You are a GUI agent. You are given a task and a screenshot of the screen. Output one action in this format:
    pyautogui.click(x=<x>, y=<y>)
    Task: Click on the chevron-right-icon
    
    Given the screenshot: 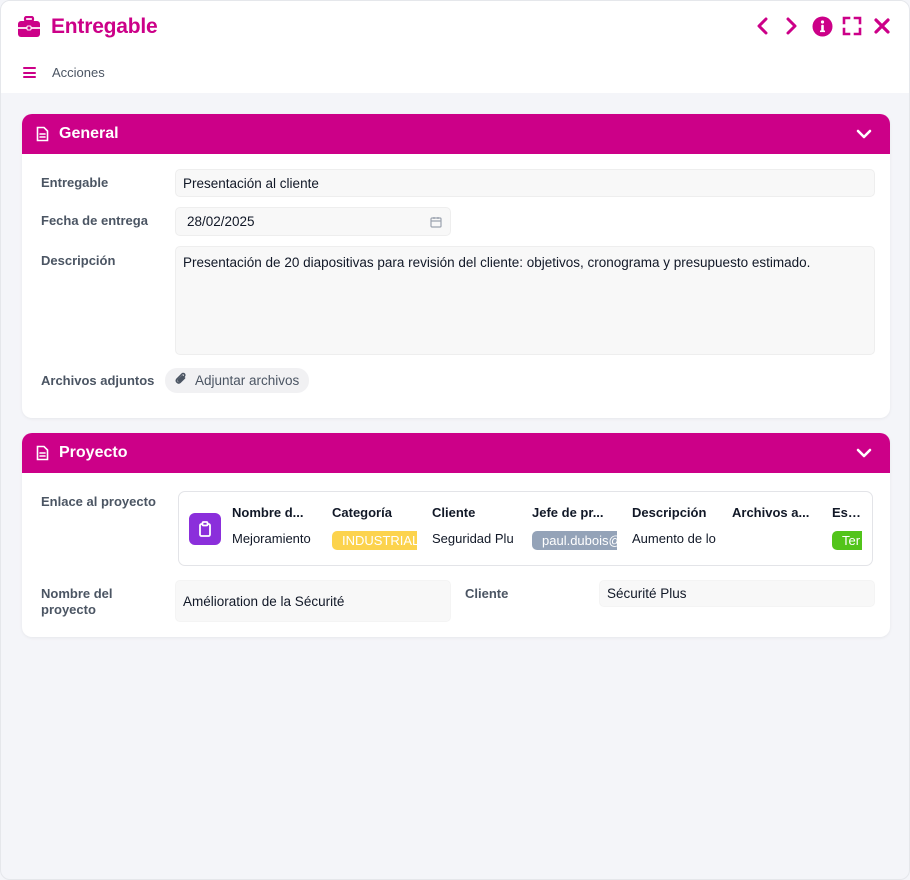 What is the action you would take?
    pyautogui.click(x=792, y=26)
    